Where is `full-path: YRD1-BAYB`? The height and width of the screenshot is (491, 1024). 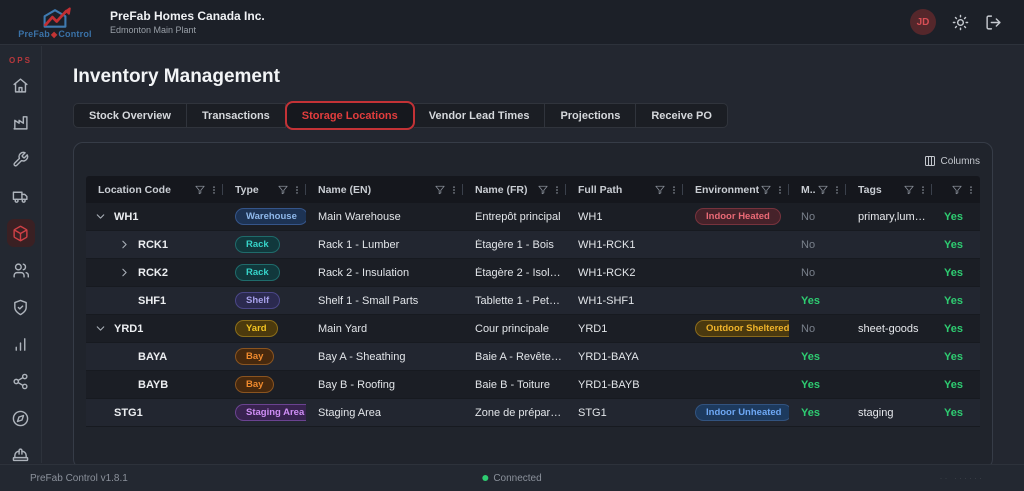
full-path: YRD1-BAYB is located at coordinates (609, 384).